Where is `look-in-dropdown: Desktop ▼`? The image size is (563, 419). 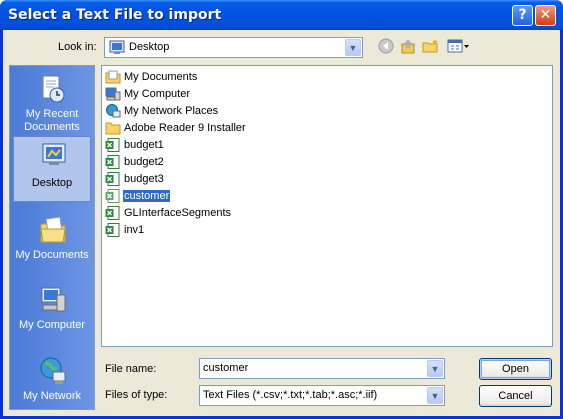 look-in-dropdown: Desktop ▼ is located at coordinates (233, 47).